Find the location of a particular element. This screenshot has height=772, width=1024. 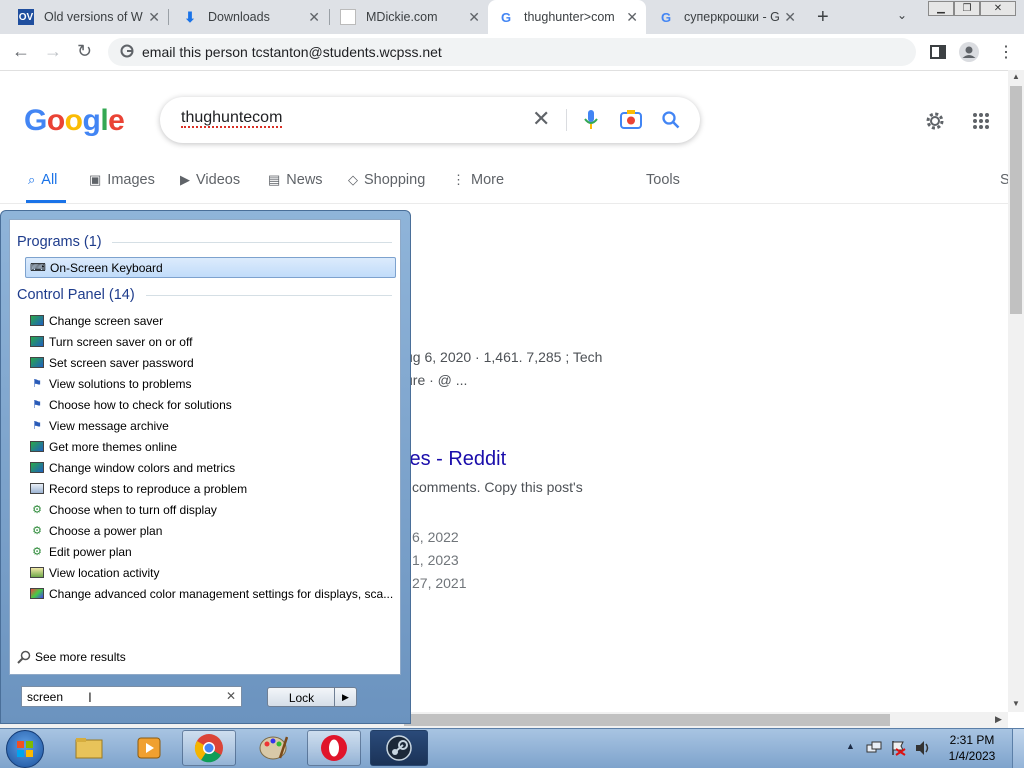

tab-videos: ▶ Videos is located at coordinates (210, 180).